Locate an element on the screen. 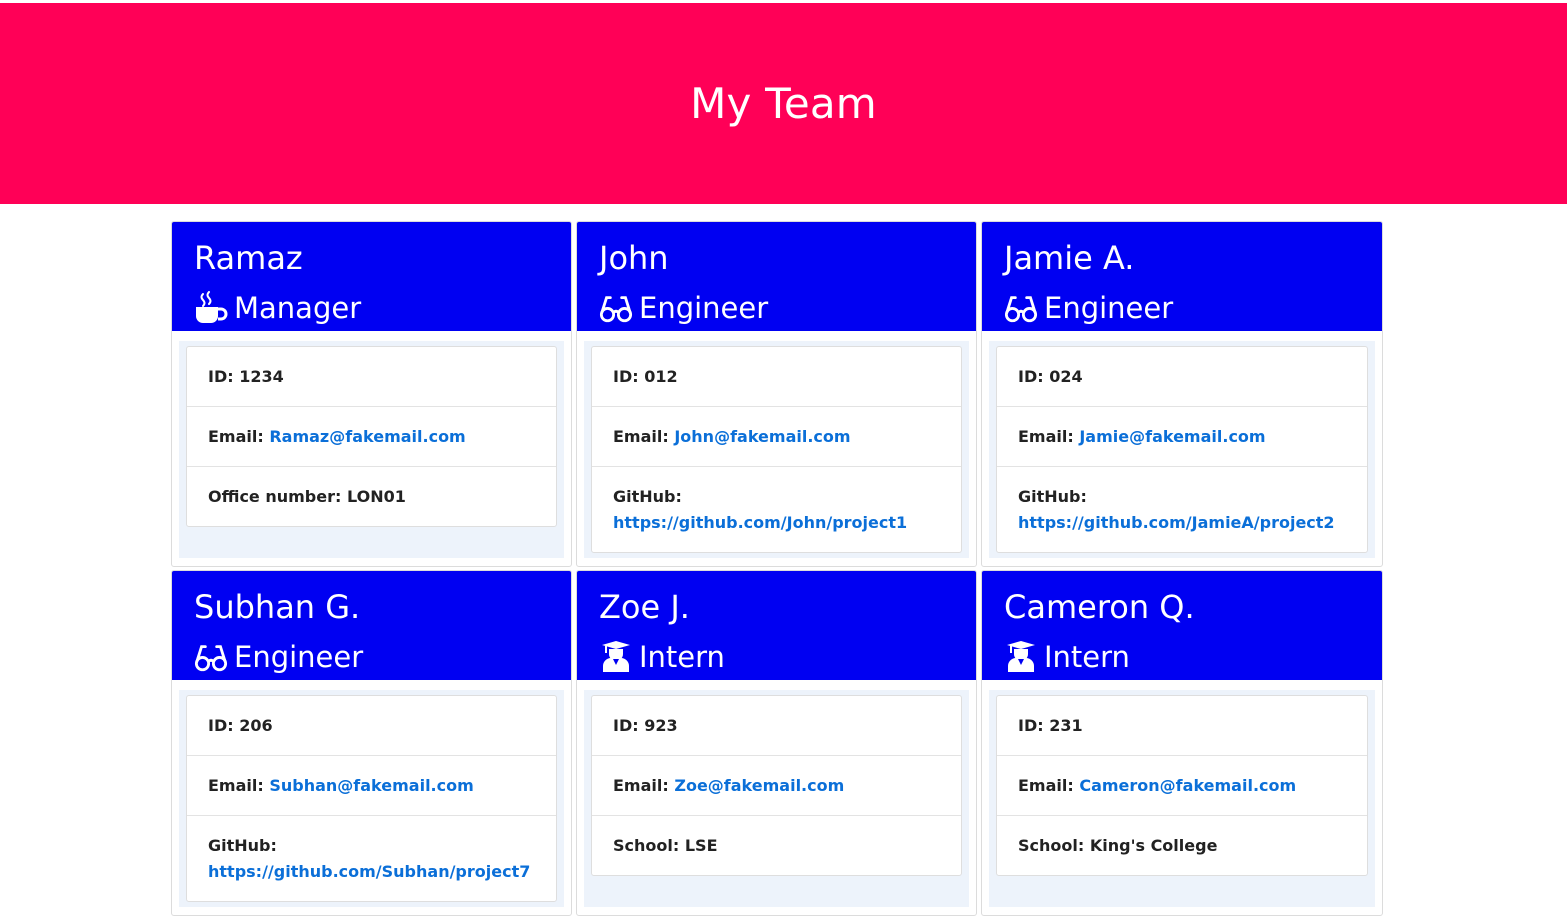 The height and width of the screenshot is (916, 1567). email-item: Email: John@fakemail.com is located at coordinates (776, 436).